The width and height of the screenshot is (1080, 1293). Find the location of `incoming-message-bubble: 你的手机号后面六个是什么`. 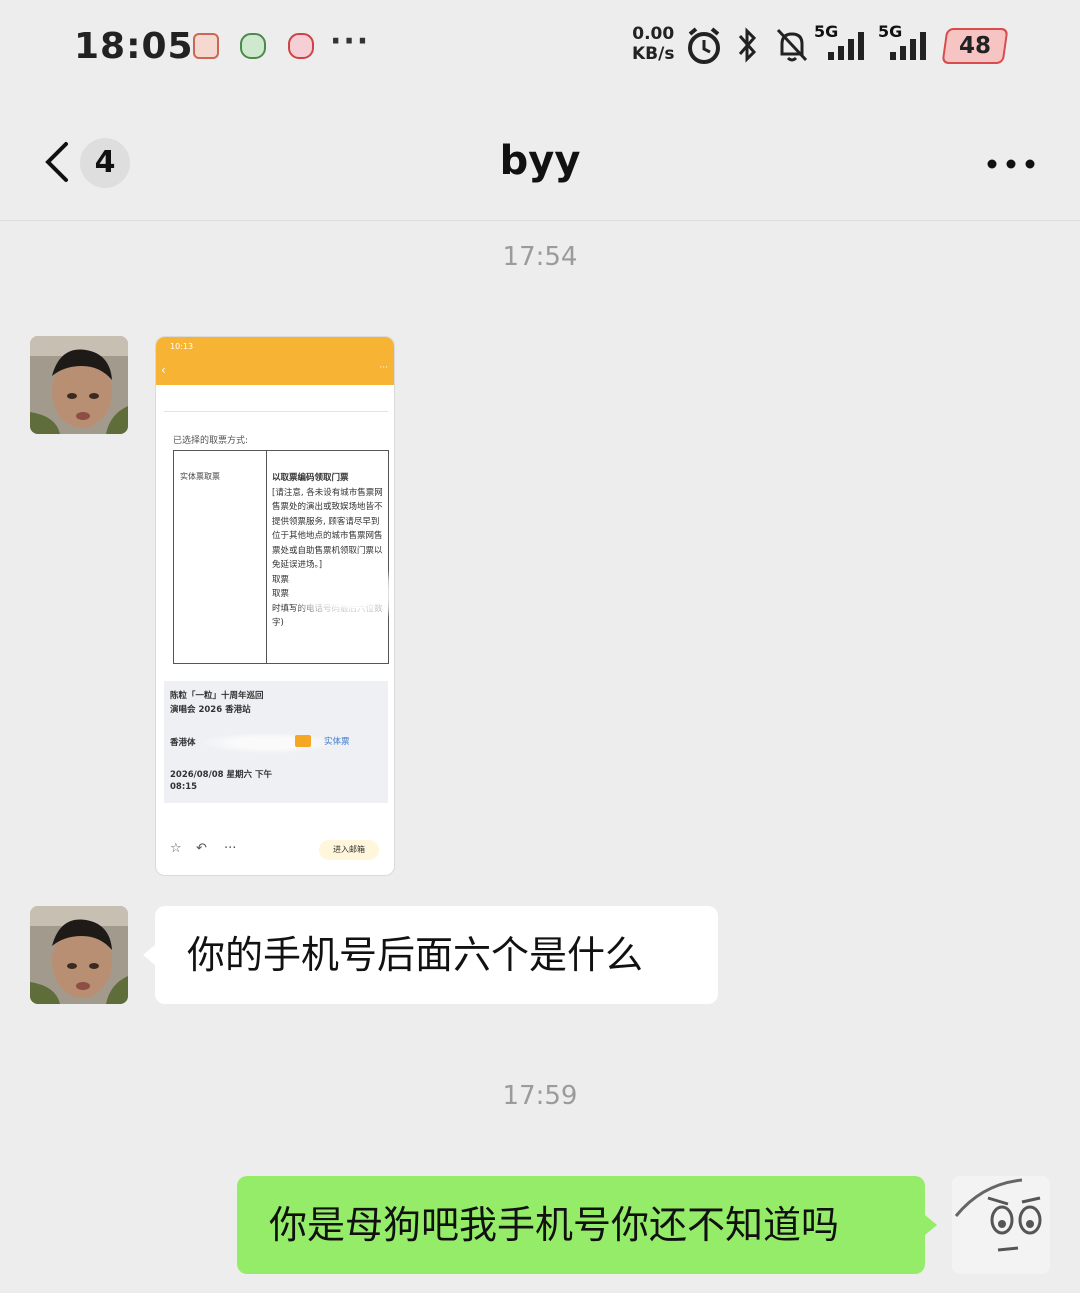

incoming-message-bubble: 你的手机号后面六个是什么 is located at coordinates (436, 955).